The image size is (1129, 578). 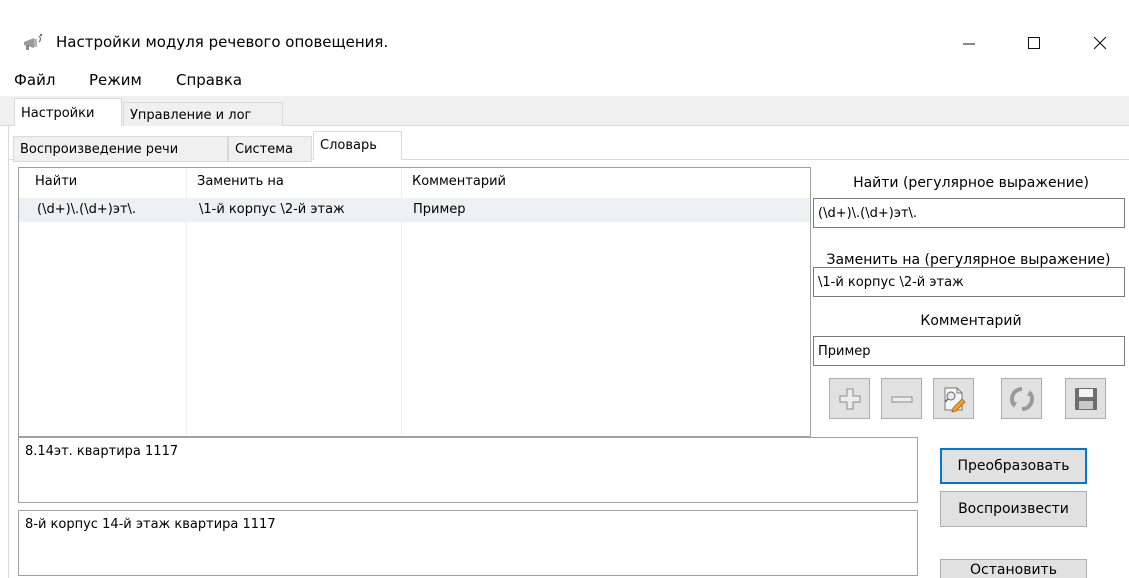 What do you see at coordinates (1013, 466) in the screenshot?
I see `convert-button: Преобразовать` at bounding box center [1013, 466].